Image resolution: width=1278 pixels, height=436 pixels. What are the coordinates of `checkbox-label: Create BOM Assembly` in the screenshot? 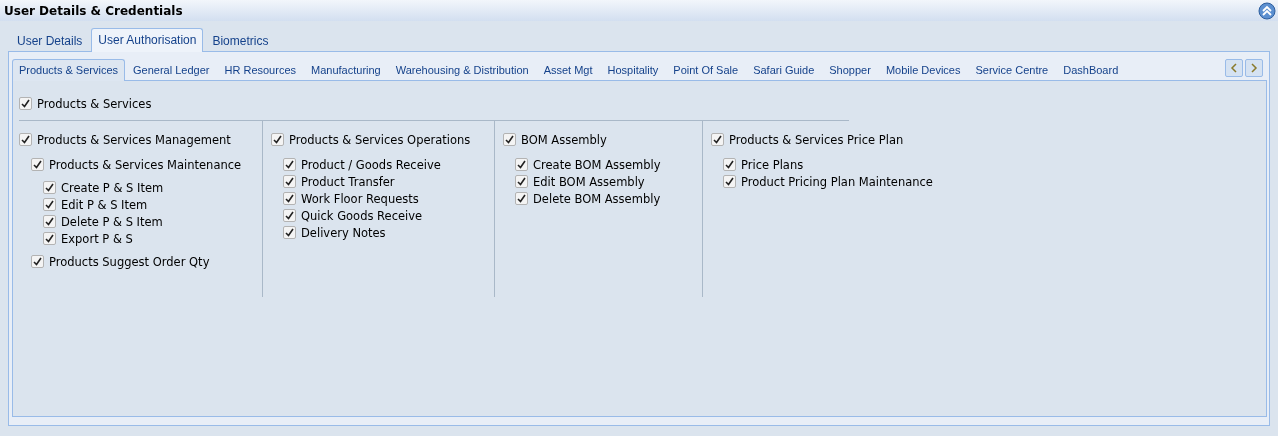 It's located at (597, 164).